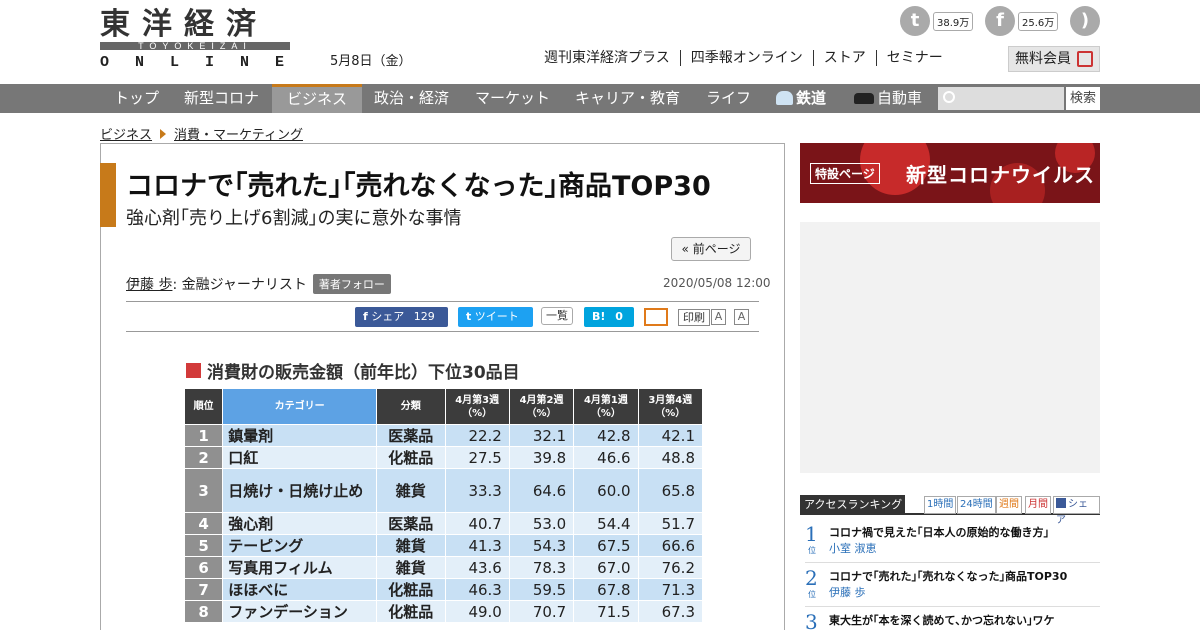 The image size is (1200, 630). Describe the element at coordinates (300, 611) in the screenshot. I see `category-cell: ファンデーション` at that location.